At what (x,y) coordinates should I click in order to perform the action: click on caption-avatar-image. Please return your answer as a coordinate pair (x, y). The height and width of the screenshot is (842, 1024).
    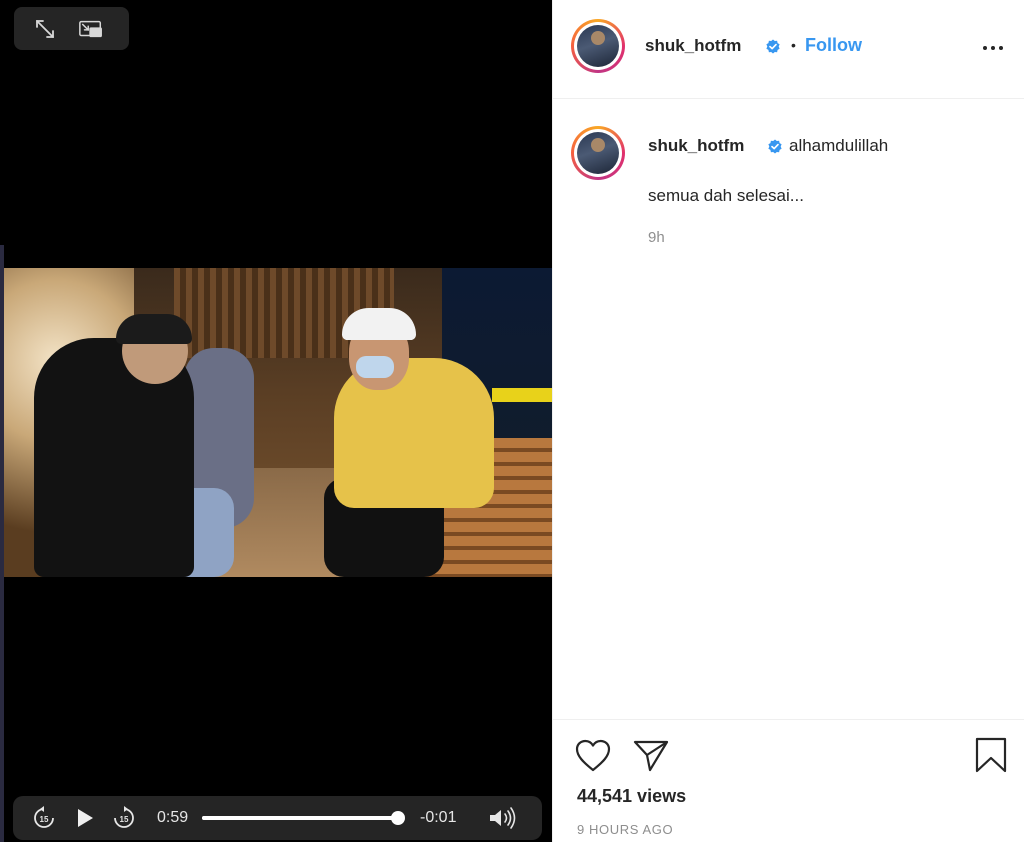
    Looking at the image, I should click on (598, 153).